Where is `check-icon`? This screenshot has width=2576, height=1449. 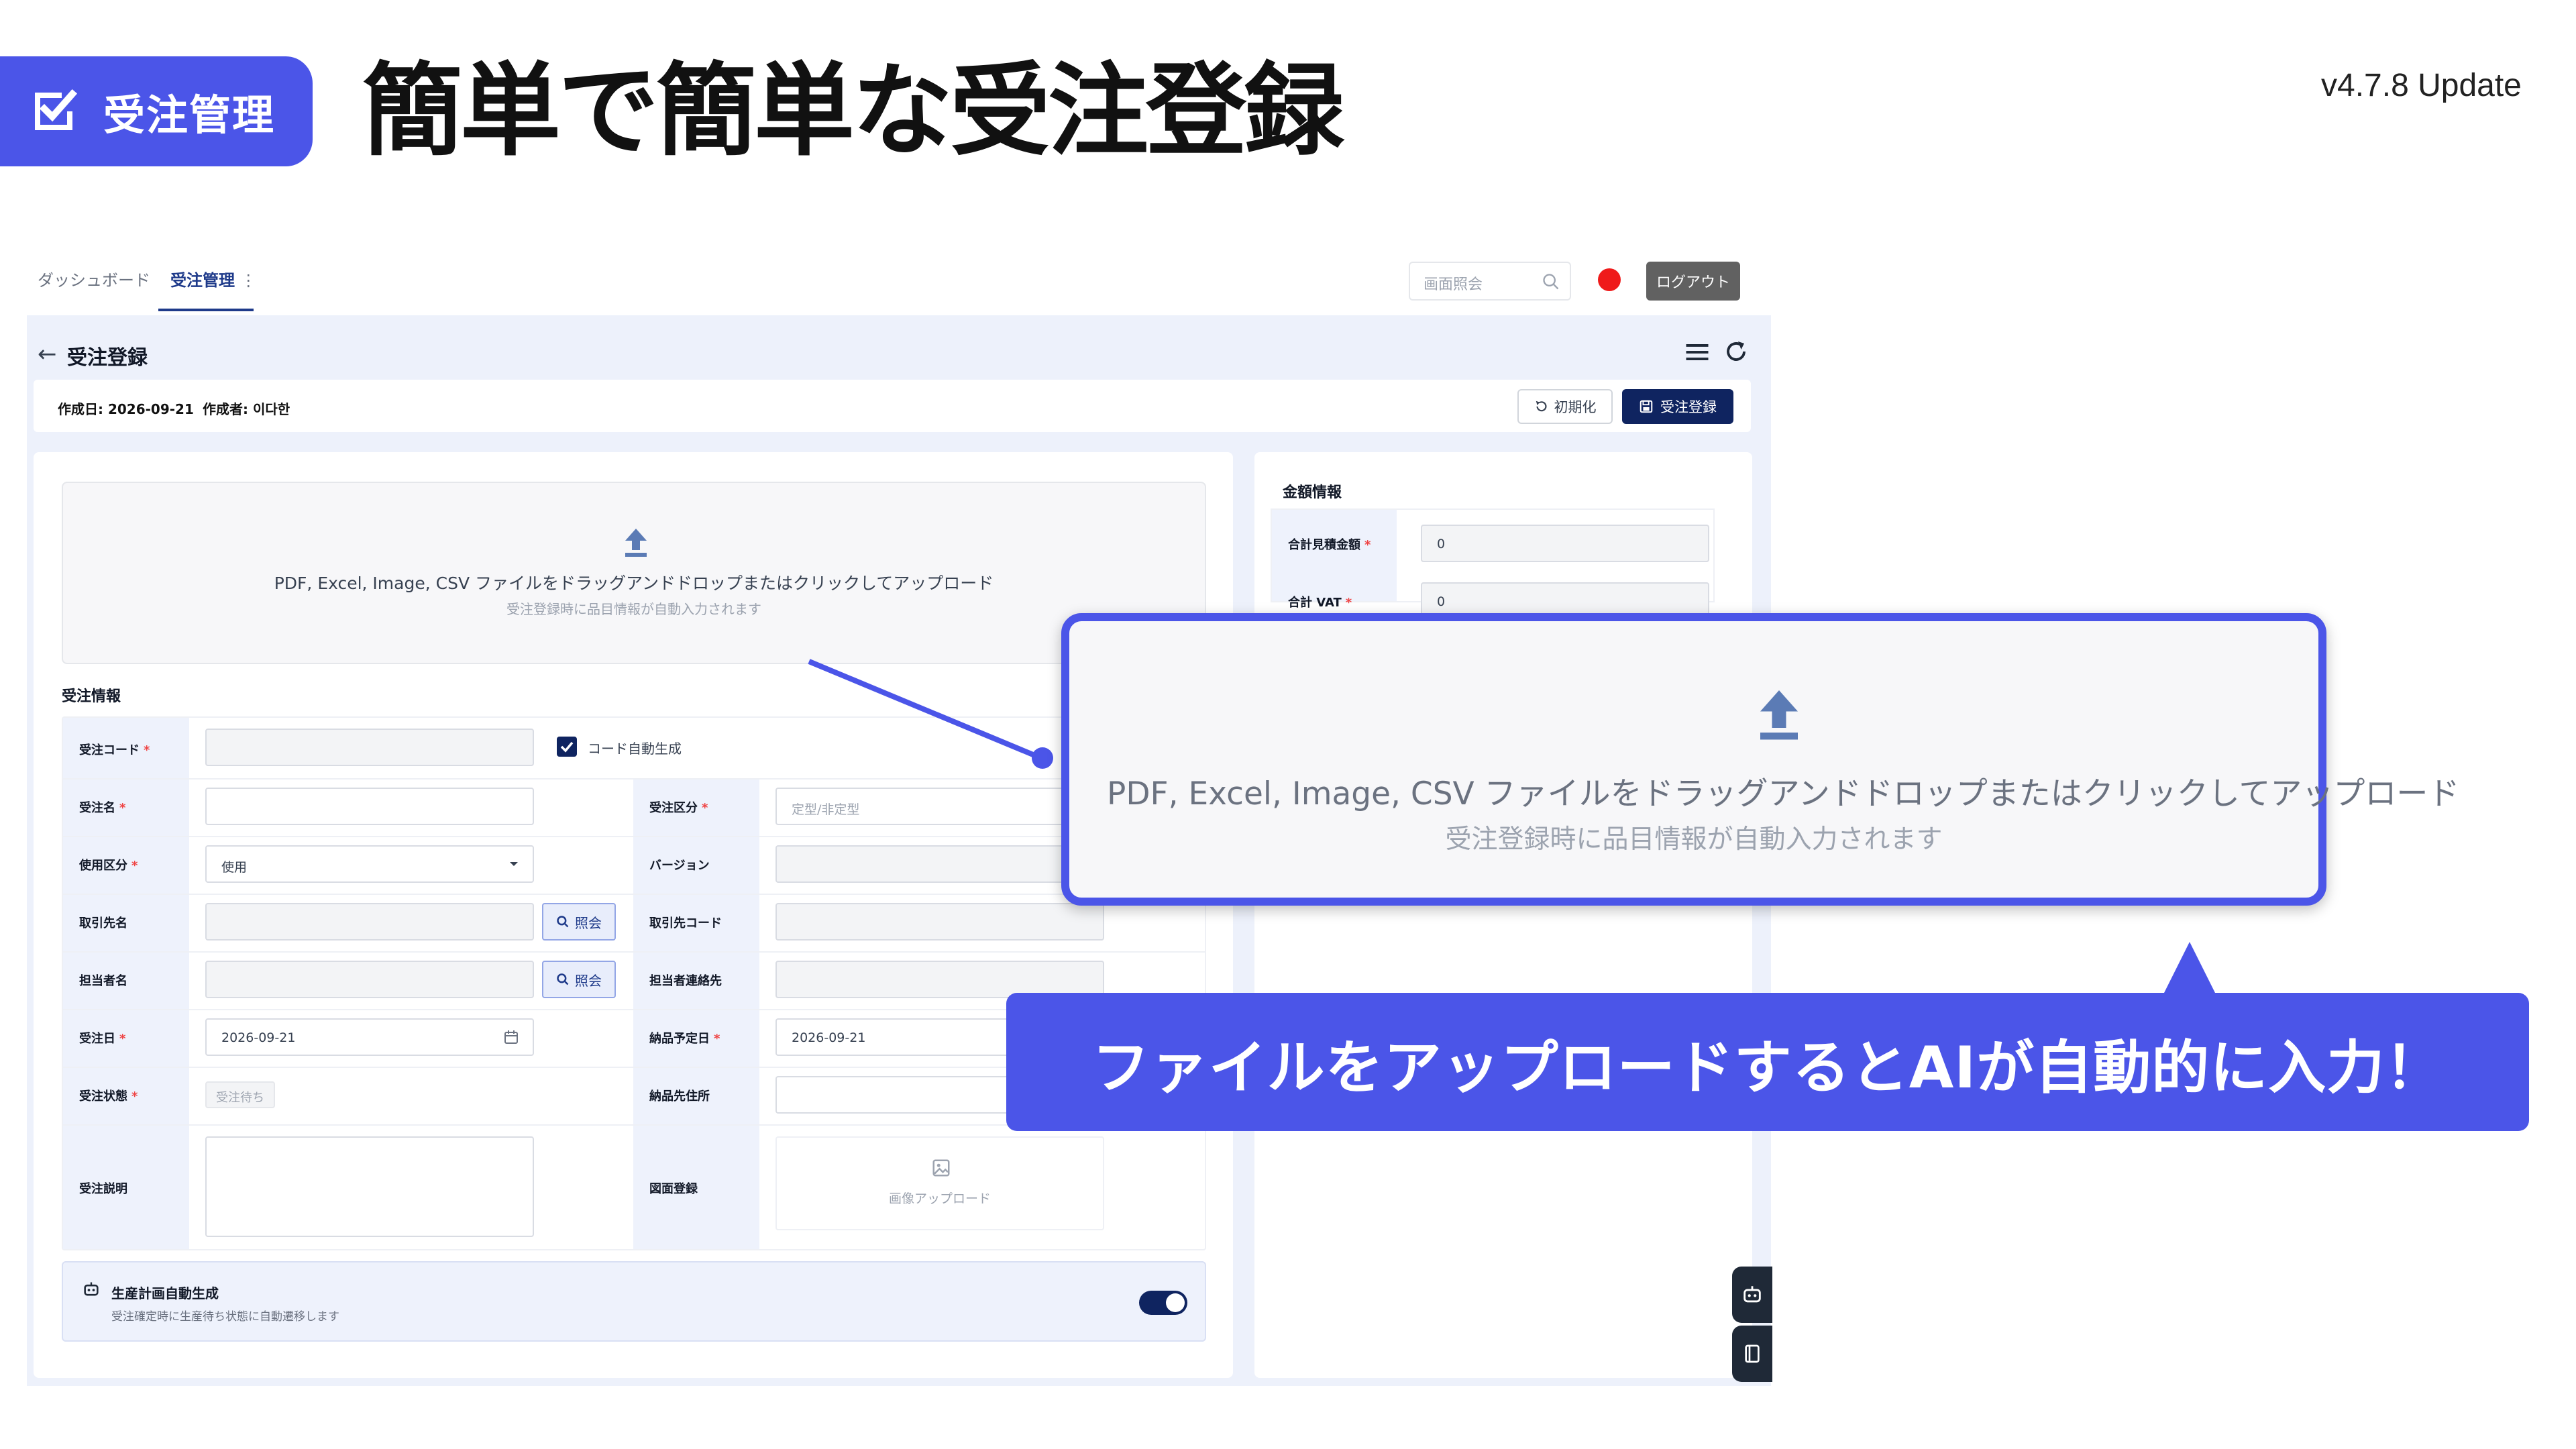
check-icon is located at coordinates (567, 747).